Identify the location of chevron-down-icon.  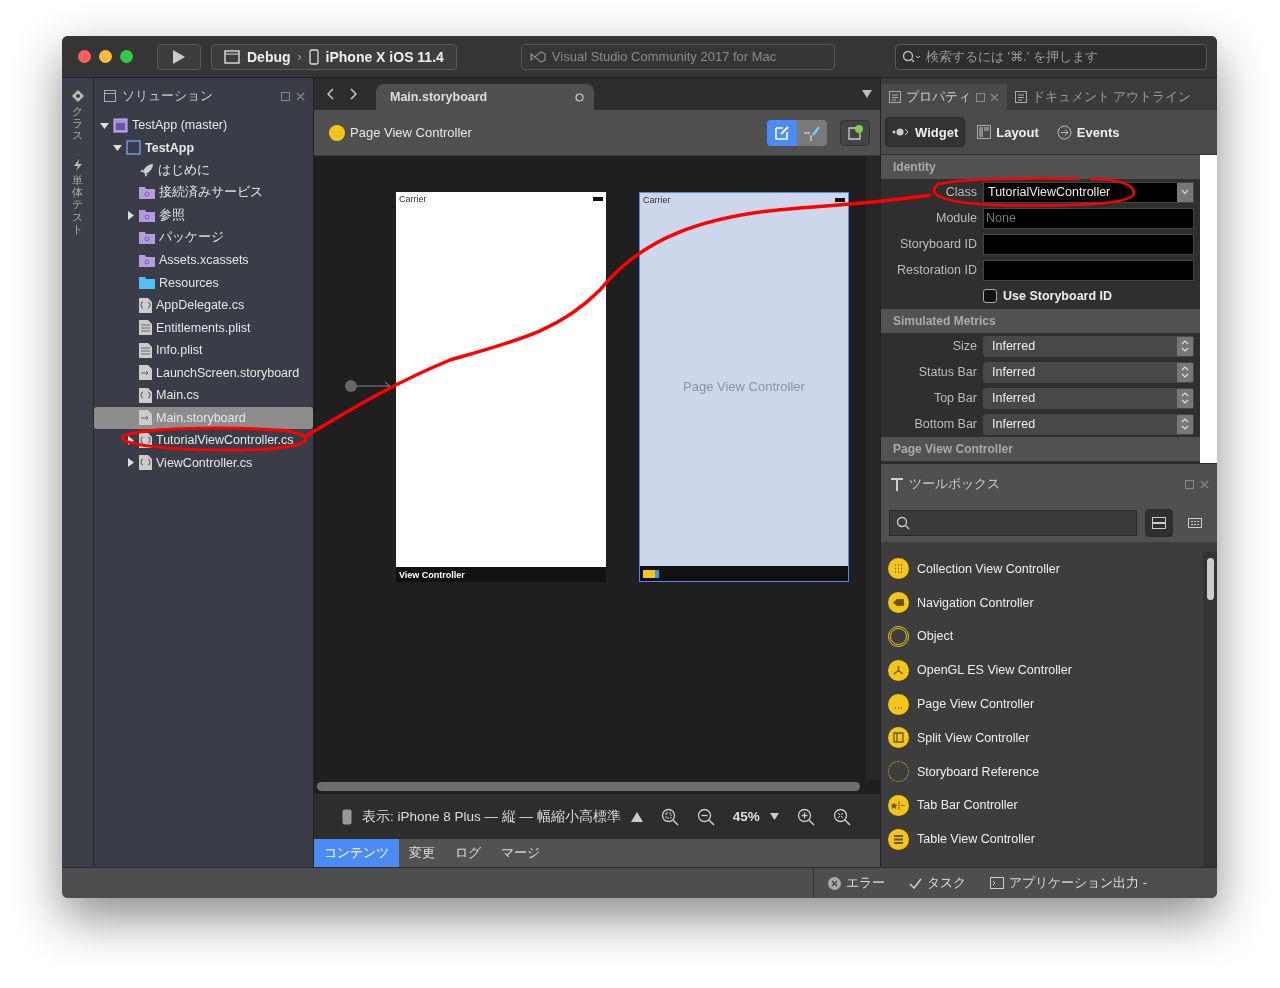
(1185, 192).